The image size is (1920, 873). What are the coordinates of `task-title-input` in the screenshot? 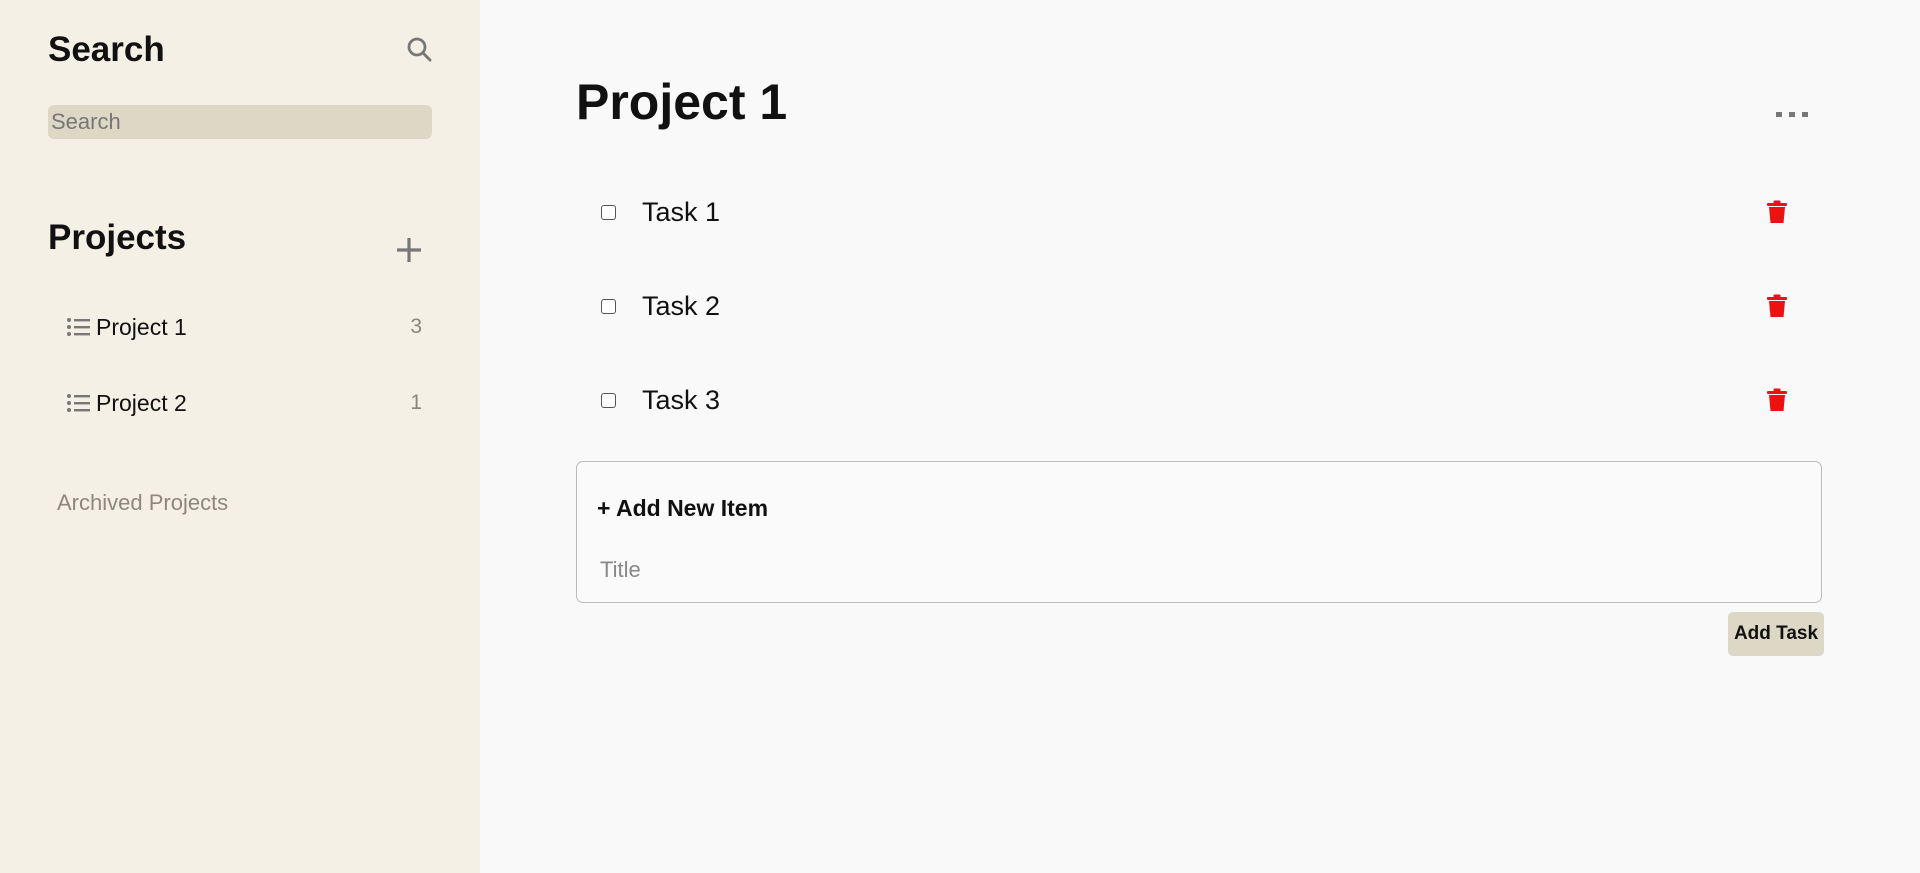 It's located at (900, 570).